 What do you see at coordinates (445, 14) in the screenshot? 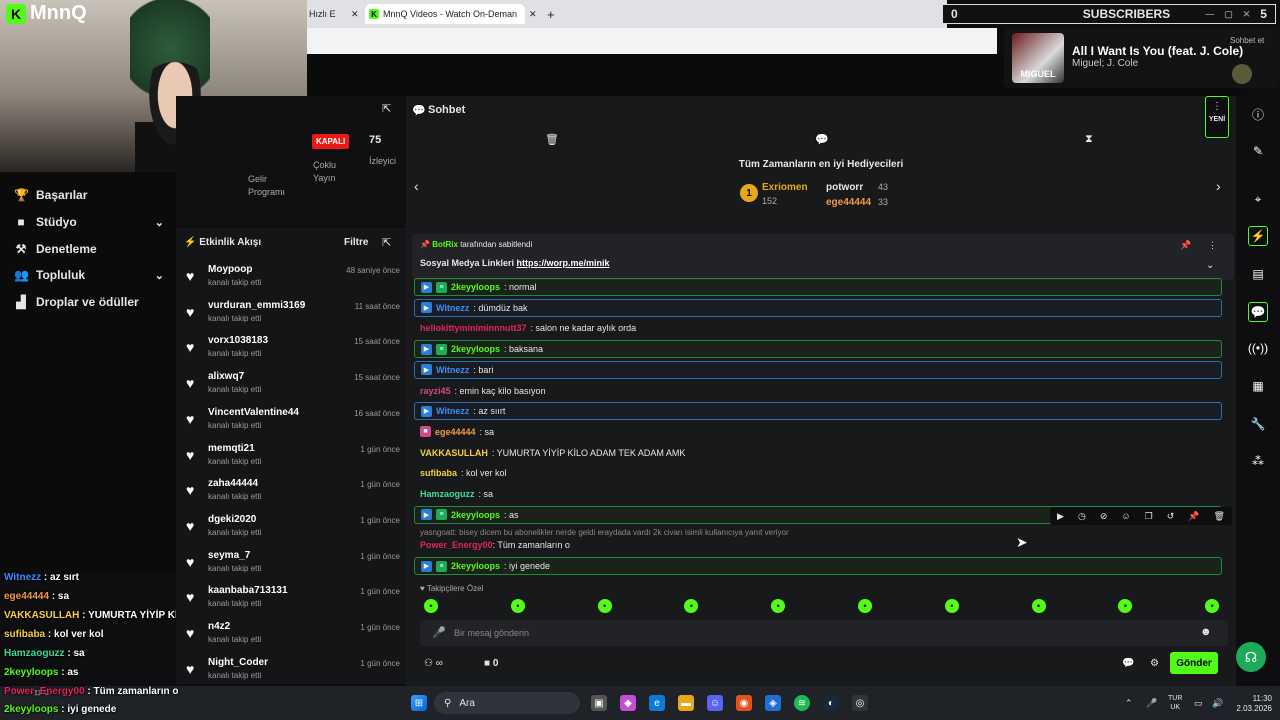
I see `tab-active: K MnnQ Videos - Watch On-Deman` at bounding box center [445, 14].